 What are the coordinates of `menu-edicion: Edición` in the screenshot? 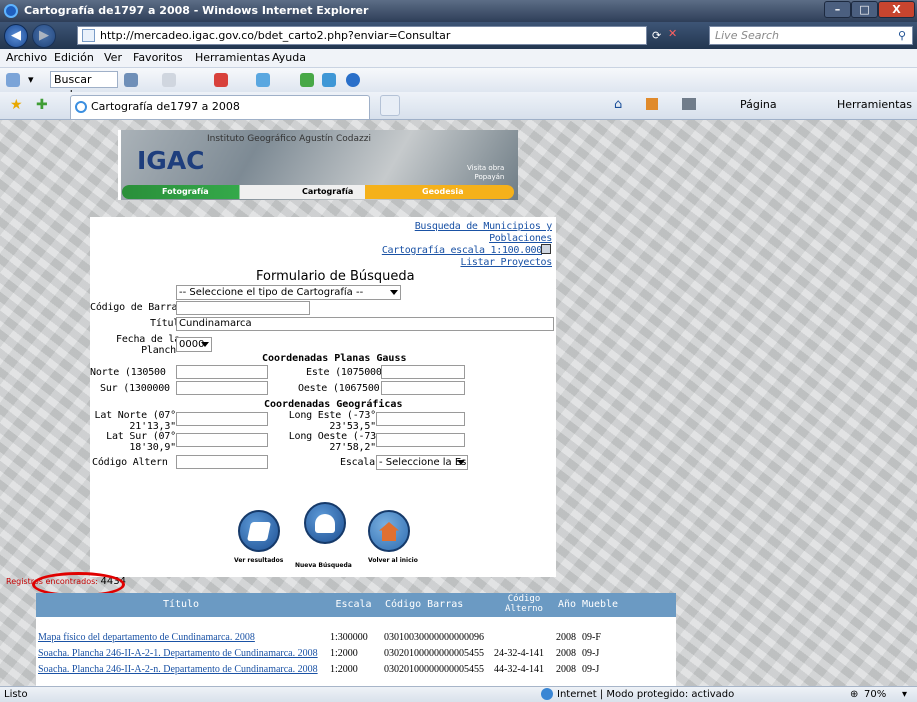 It's located at (74, 57).